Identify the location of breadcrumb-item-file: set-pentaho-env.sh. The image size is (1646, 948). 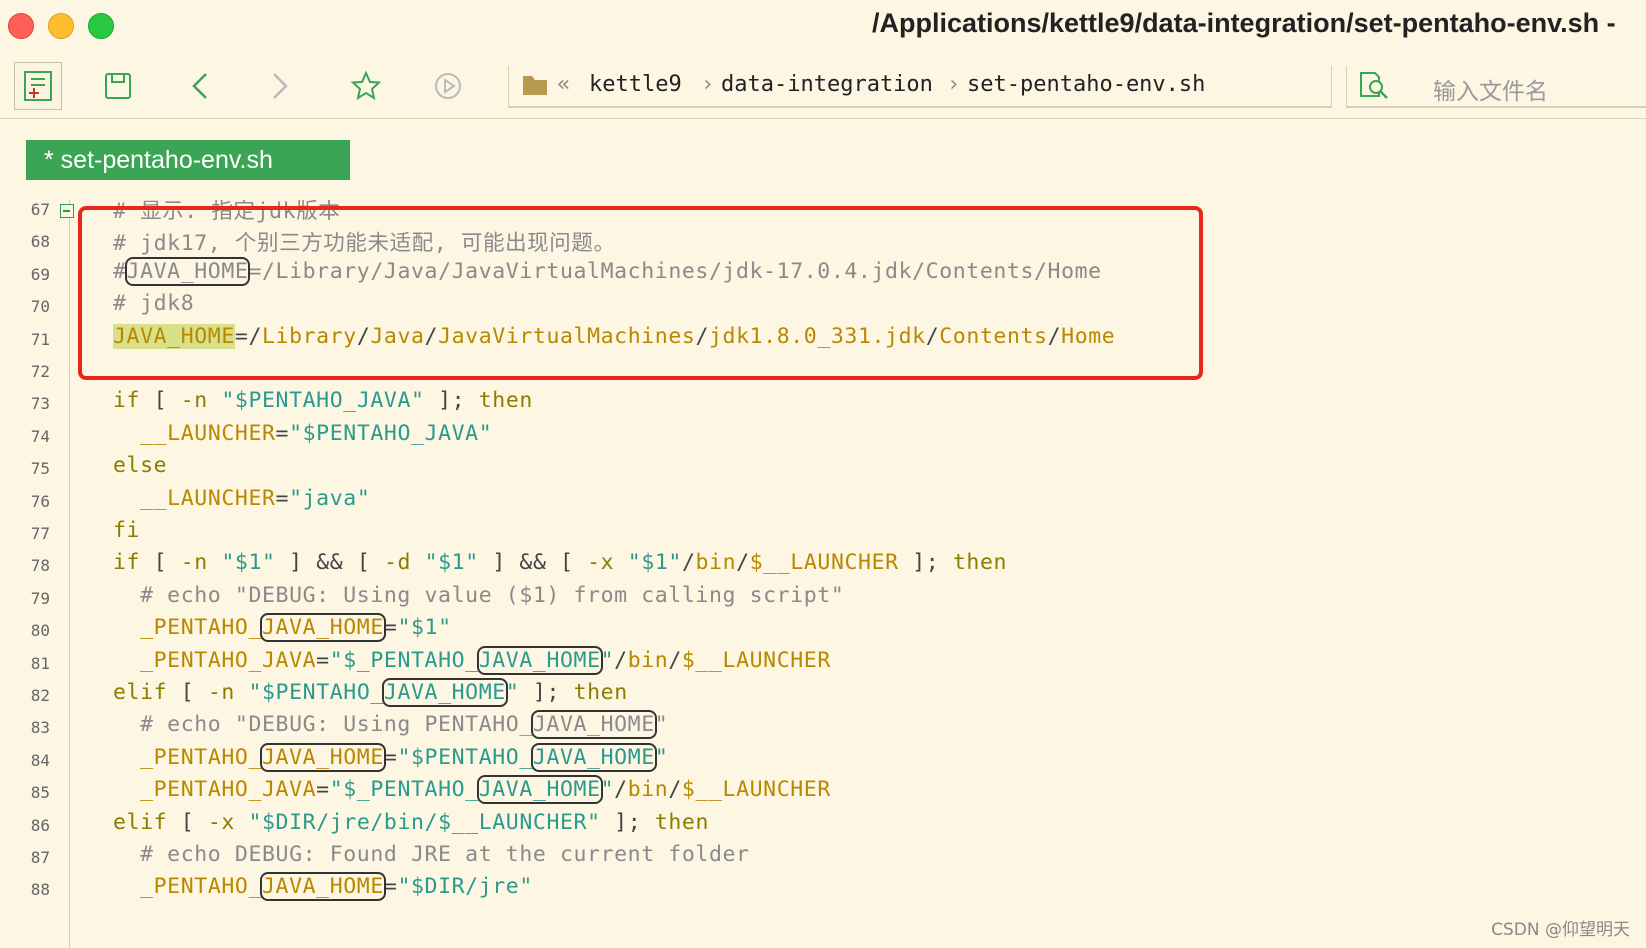
(1086, 84).